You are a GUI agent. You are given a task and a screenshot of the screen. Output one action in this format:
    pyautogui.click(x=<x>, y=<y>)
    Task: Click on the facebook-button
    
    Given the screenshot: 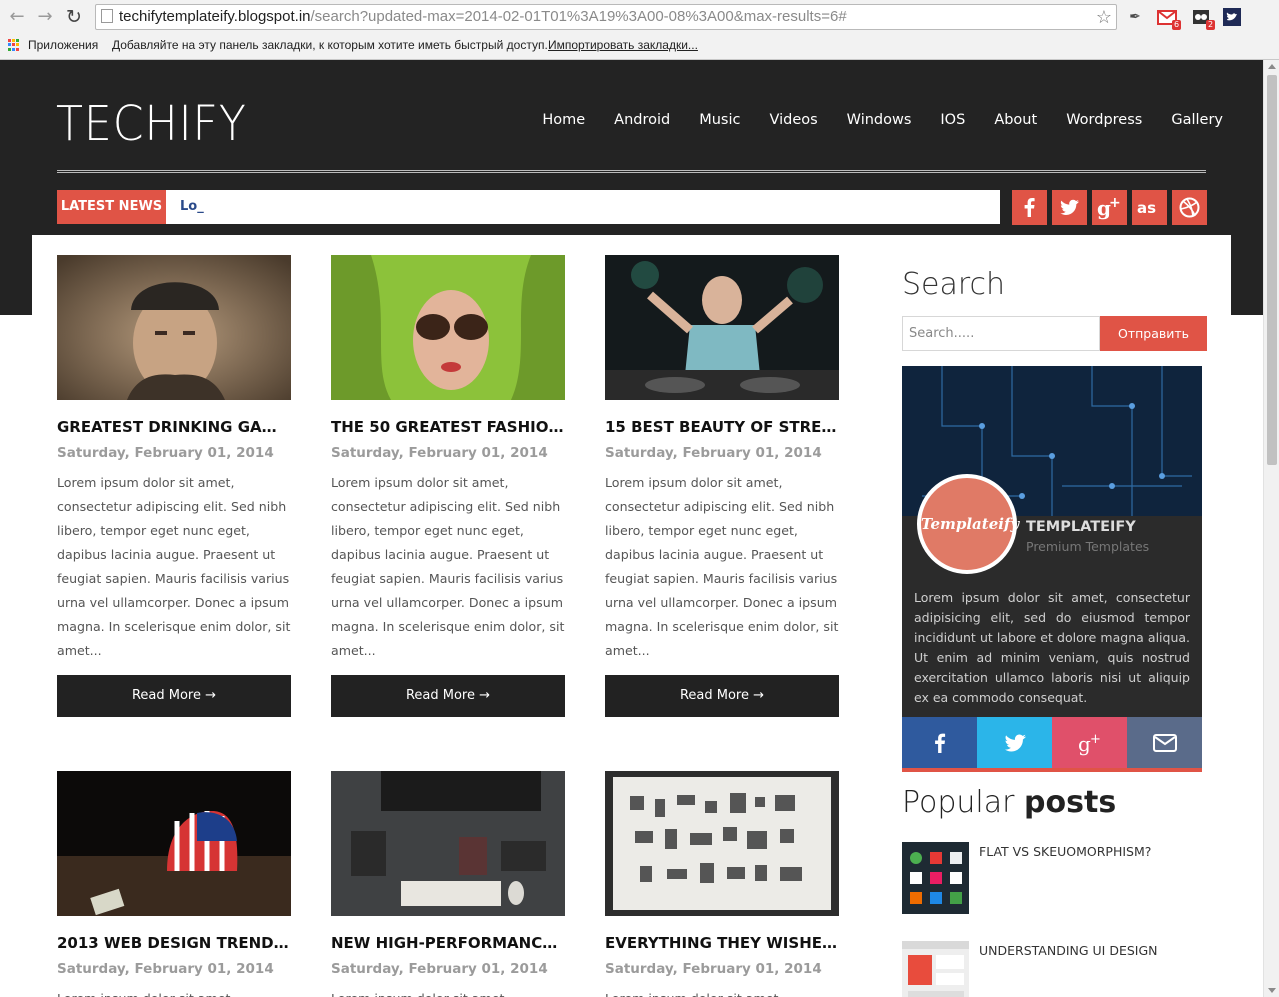 What is the action you would take?
    pyautogui.click(x=1029, y=207)
    